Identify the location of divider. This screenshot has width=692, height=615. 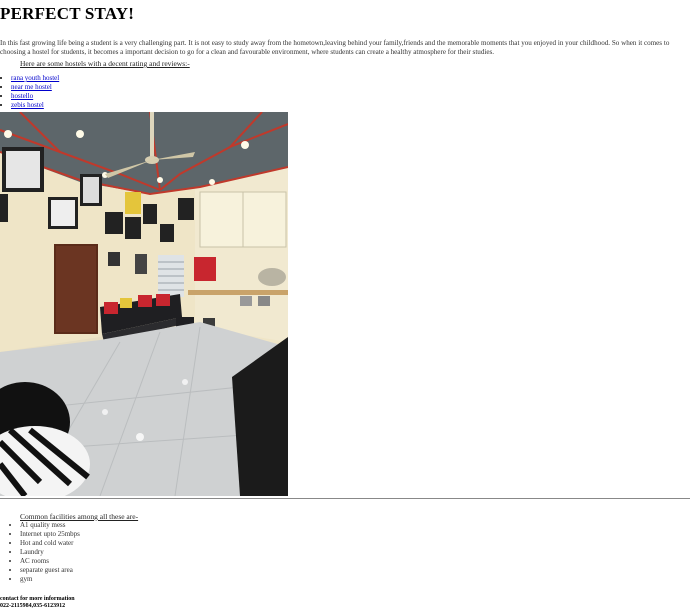
(345, 498).